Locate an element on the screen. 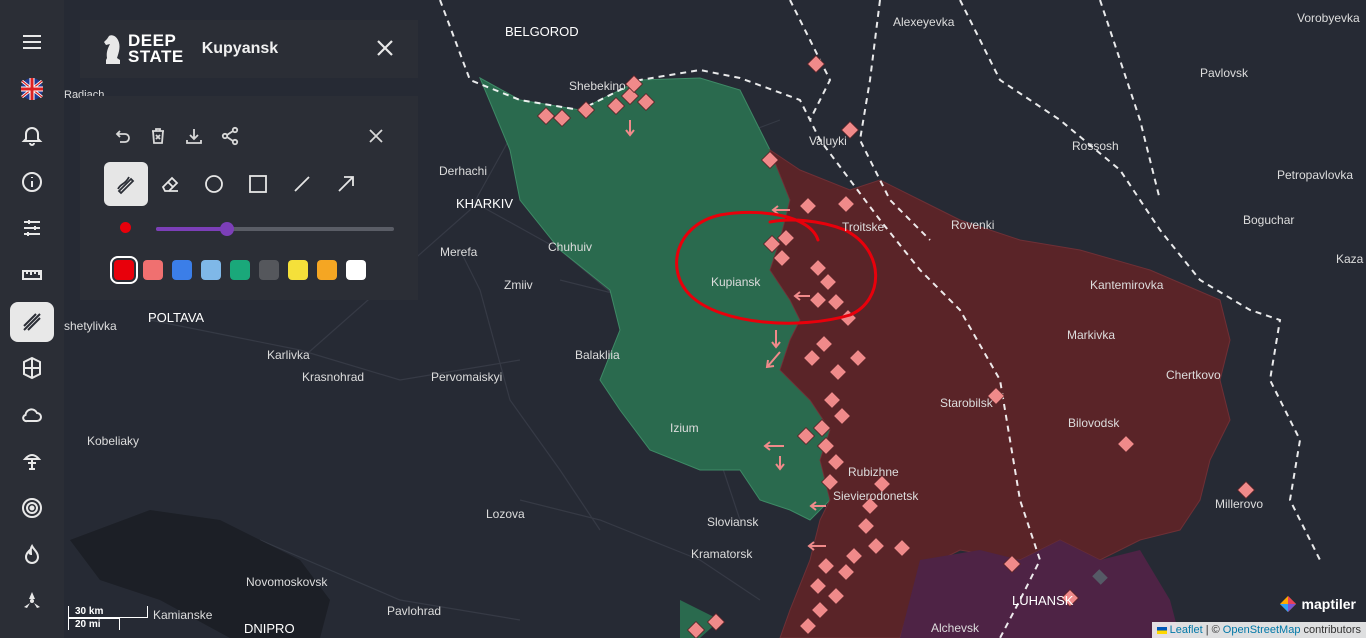  color-palette is located at coordinates (242, 270).